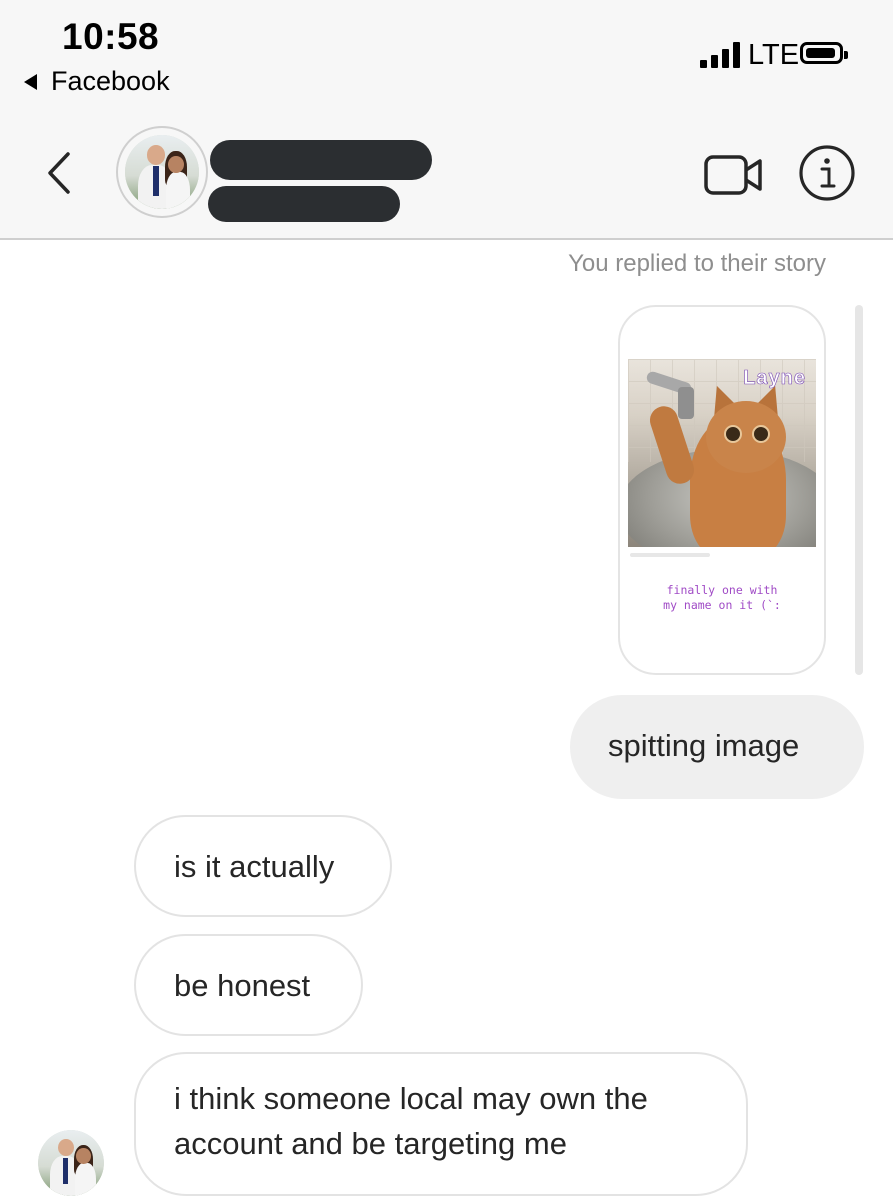 This screenshot has height=1200, width=893. What do you see at coordinates (254, 866) in the screenshot?
I see `message-text: is it actually` at bounding box center [254, 866].